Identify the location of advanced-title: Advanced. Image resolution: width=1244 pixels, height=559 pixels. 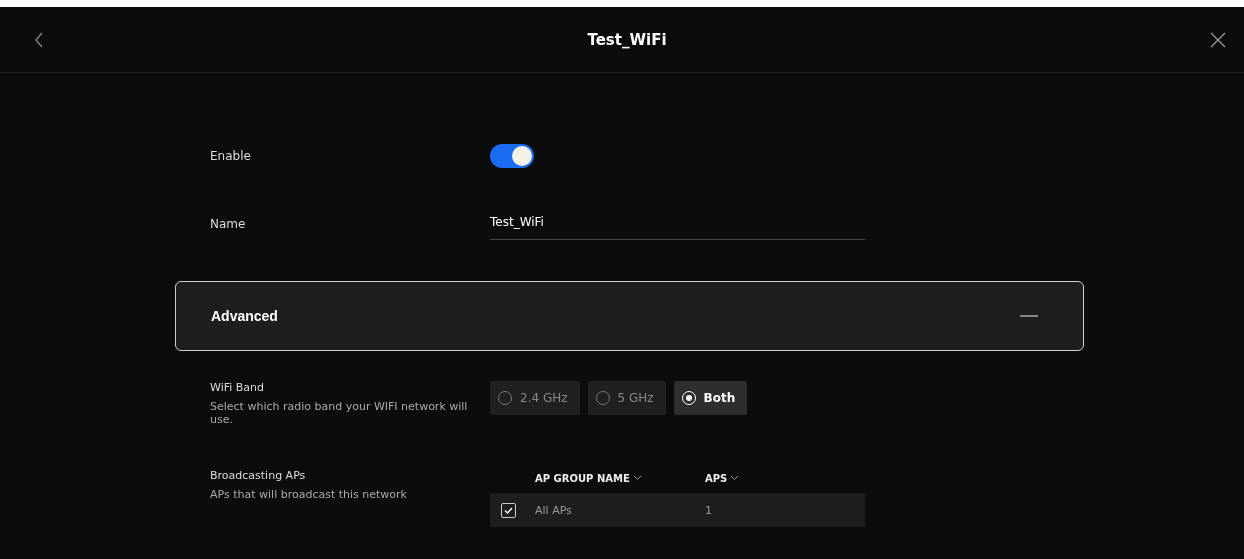
(244, 316).